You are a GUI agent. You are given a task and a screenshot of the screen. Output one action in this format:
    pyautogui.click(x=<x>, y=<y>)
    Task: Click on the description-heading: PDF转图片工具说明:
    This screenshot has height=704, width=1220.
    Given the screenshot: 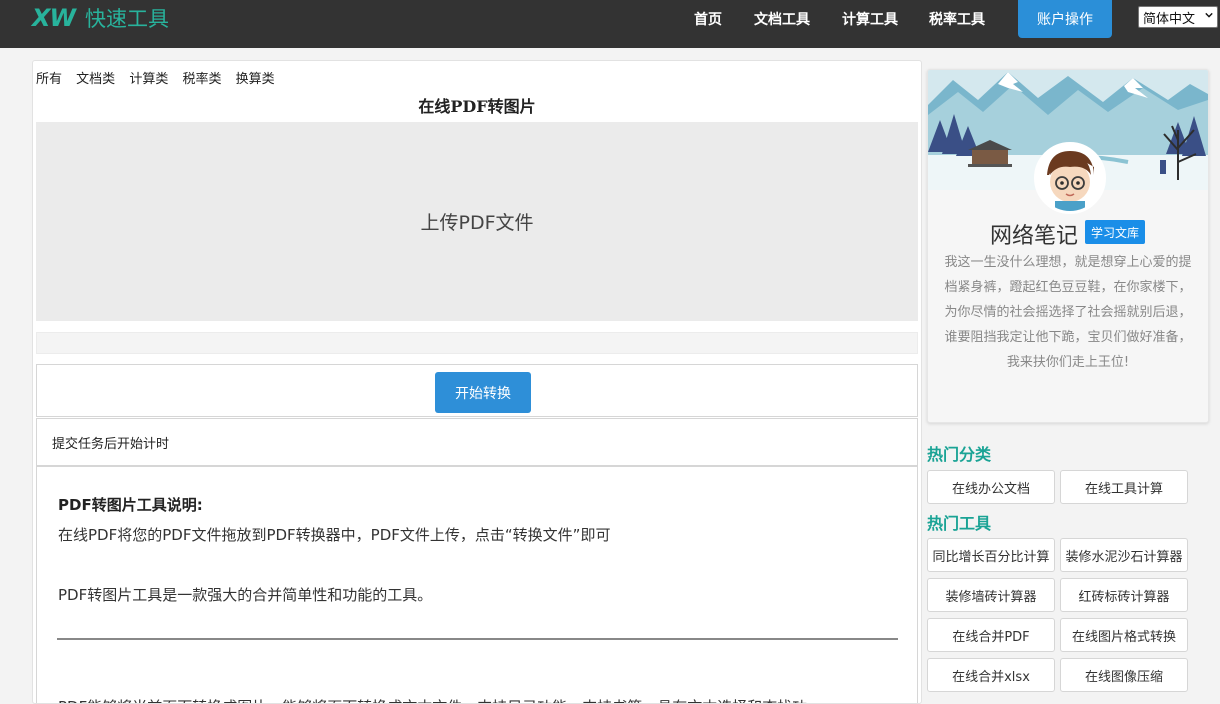 What is the action you would take?
    pyautogui.click(x=130, y=505)
    